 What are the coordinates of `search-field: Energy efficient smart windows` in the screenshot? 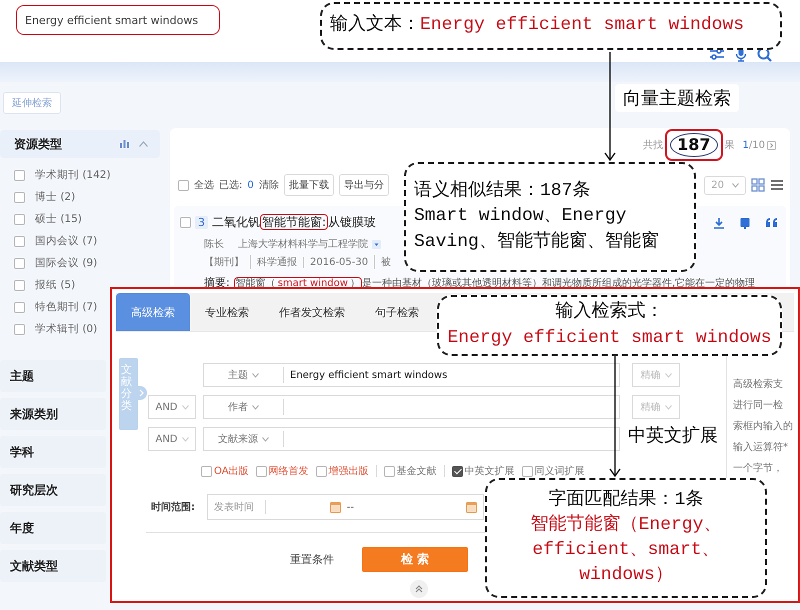 It's located at (118, 20).